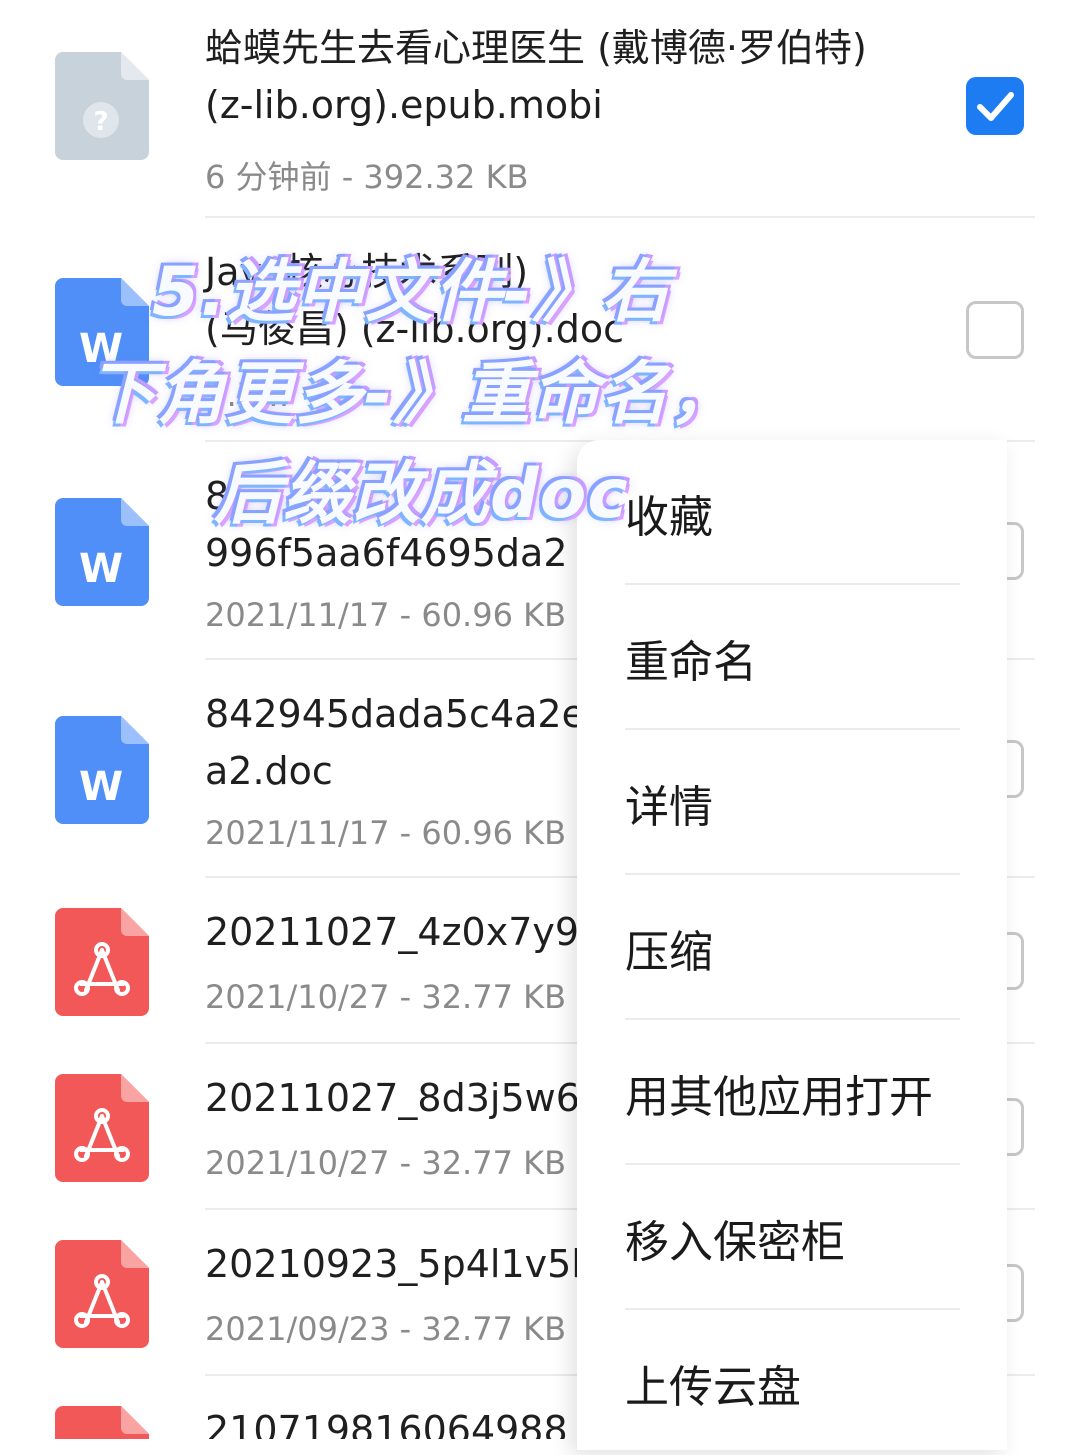 This screenshot has width=1080, height=1455. What do you see at coordinates (792, 1237) in the screenshot?
I see `menu-item-move-to-safe: 移入保密柜` at bounding box center [792, 1237].